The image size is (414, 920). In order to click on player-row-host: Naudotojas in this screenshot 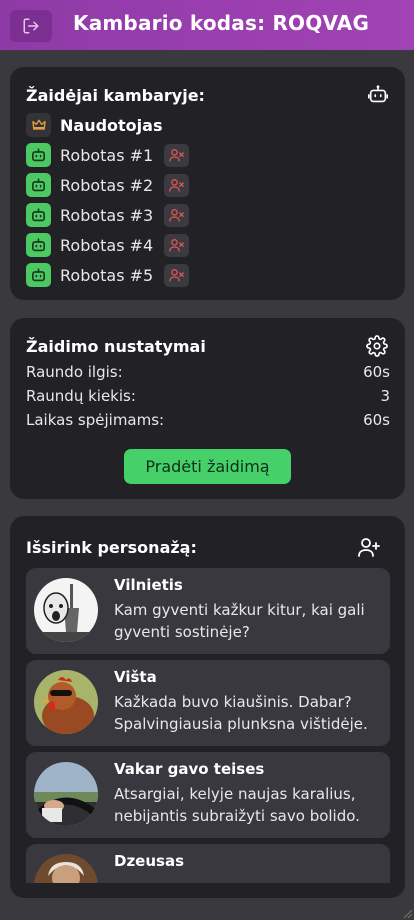, I will do `click(94, 125)`.